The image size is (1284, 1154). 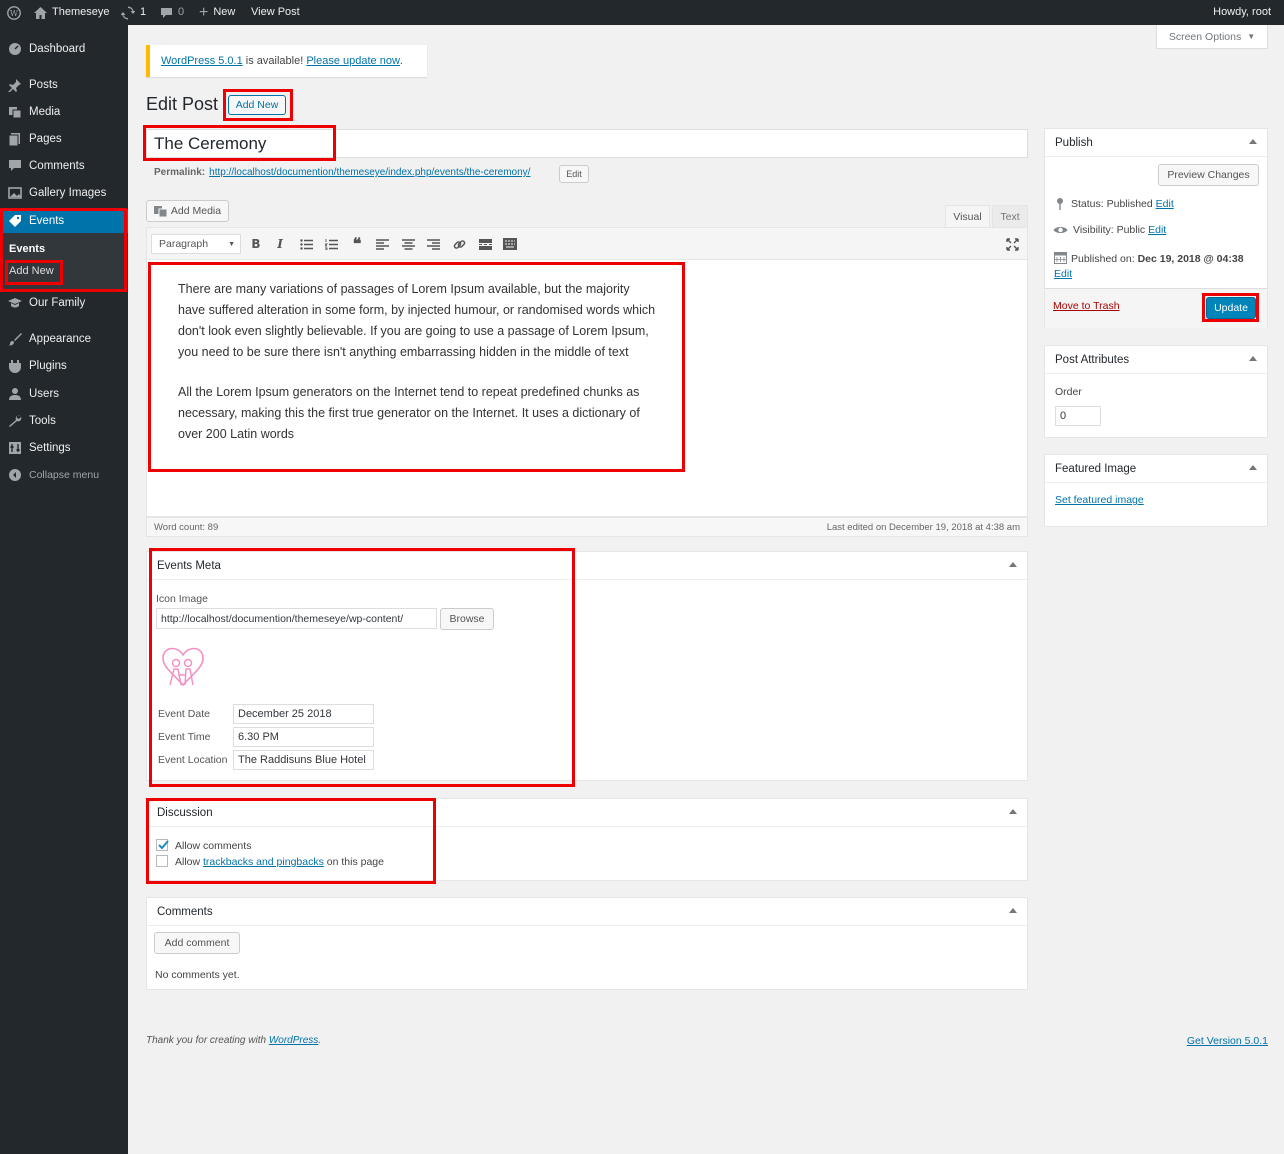 What do you see at coordinates (133, 12) in the screenshot?
I see `updates-link: 1` at bounding box center [133, 12].